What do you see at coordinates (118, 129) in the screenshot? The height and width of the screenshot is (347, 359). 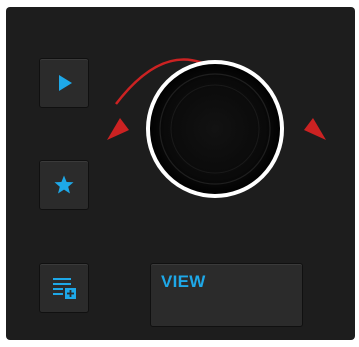 I see `arrow-left-icon` at bounding box center [118, 129].